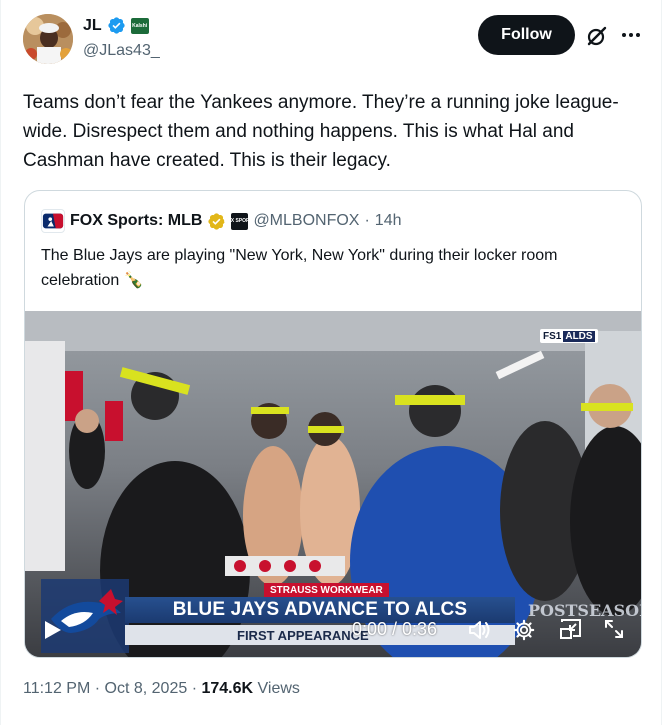 This screenshot has height=725, width=662. Describe the element at coordinates (571, 629) in the screenshot. I see `picture-in-picture-icon` at that location.